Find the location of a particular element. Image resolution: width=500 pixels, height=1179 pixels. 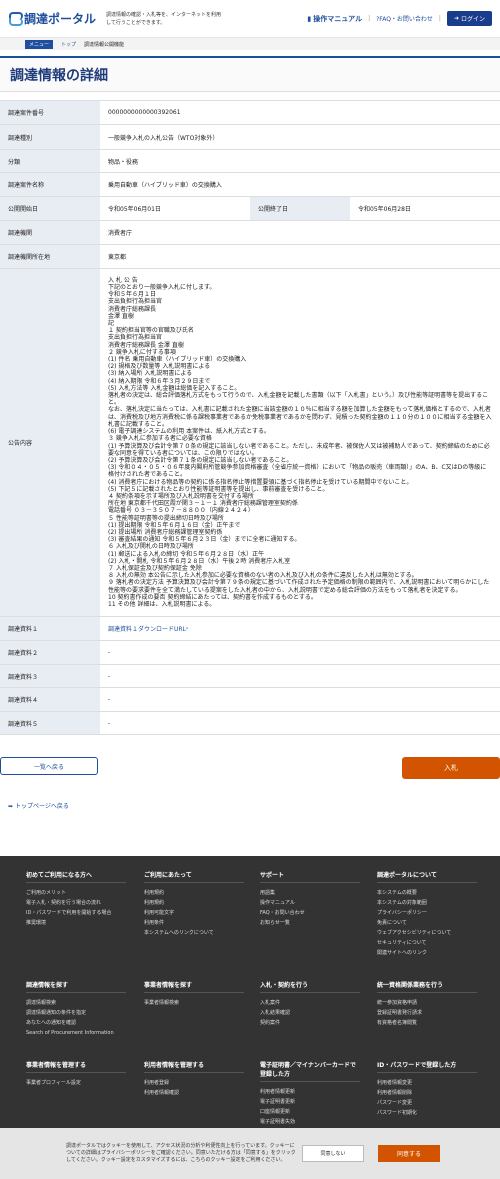

footer-link: 利用者情報変更 is located at coordinates (427, 1083).